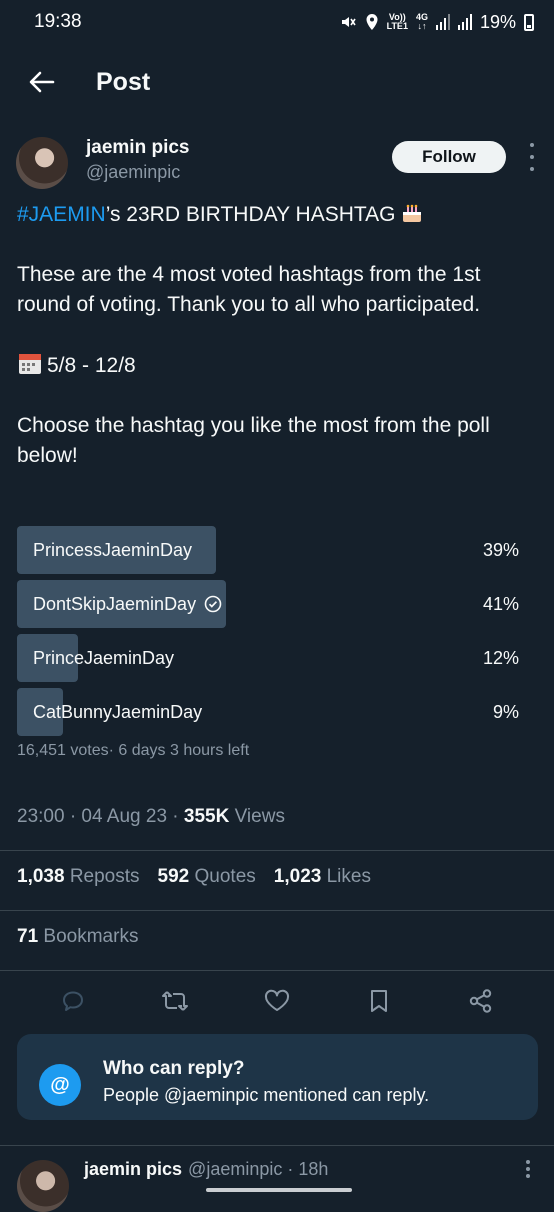 The image size is (554, 1212). I want to click on heart-icon, so click(277, 1000).